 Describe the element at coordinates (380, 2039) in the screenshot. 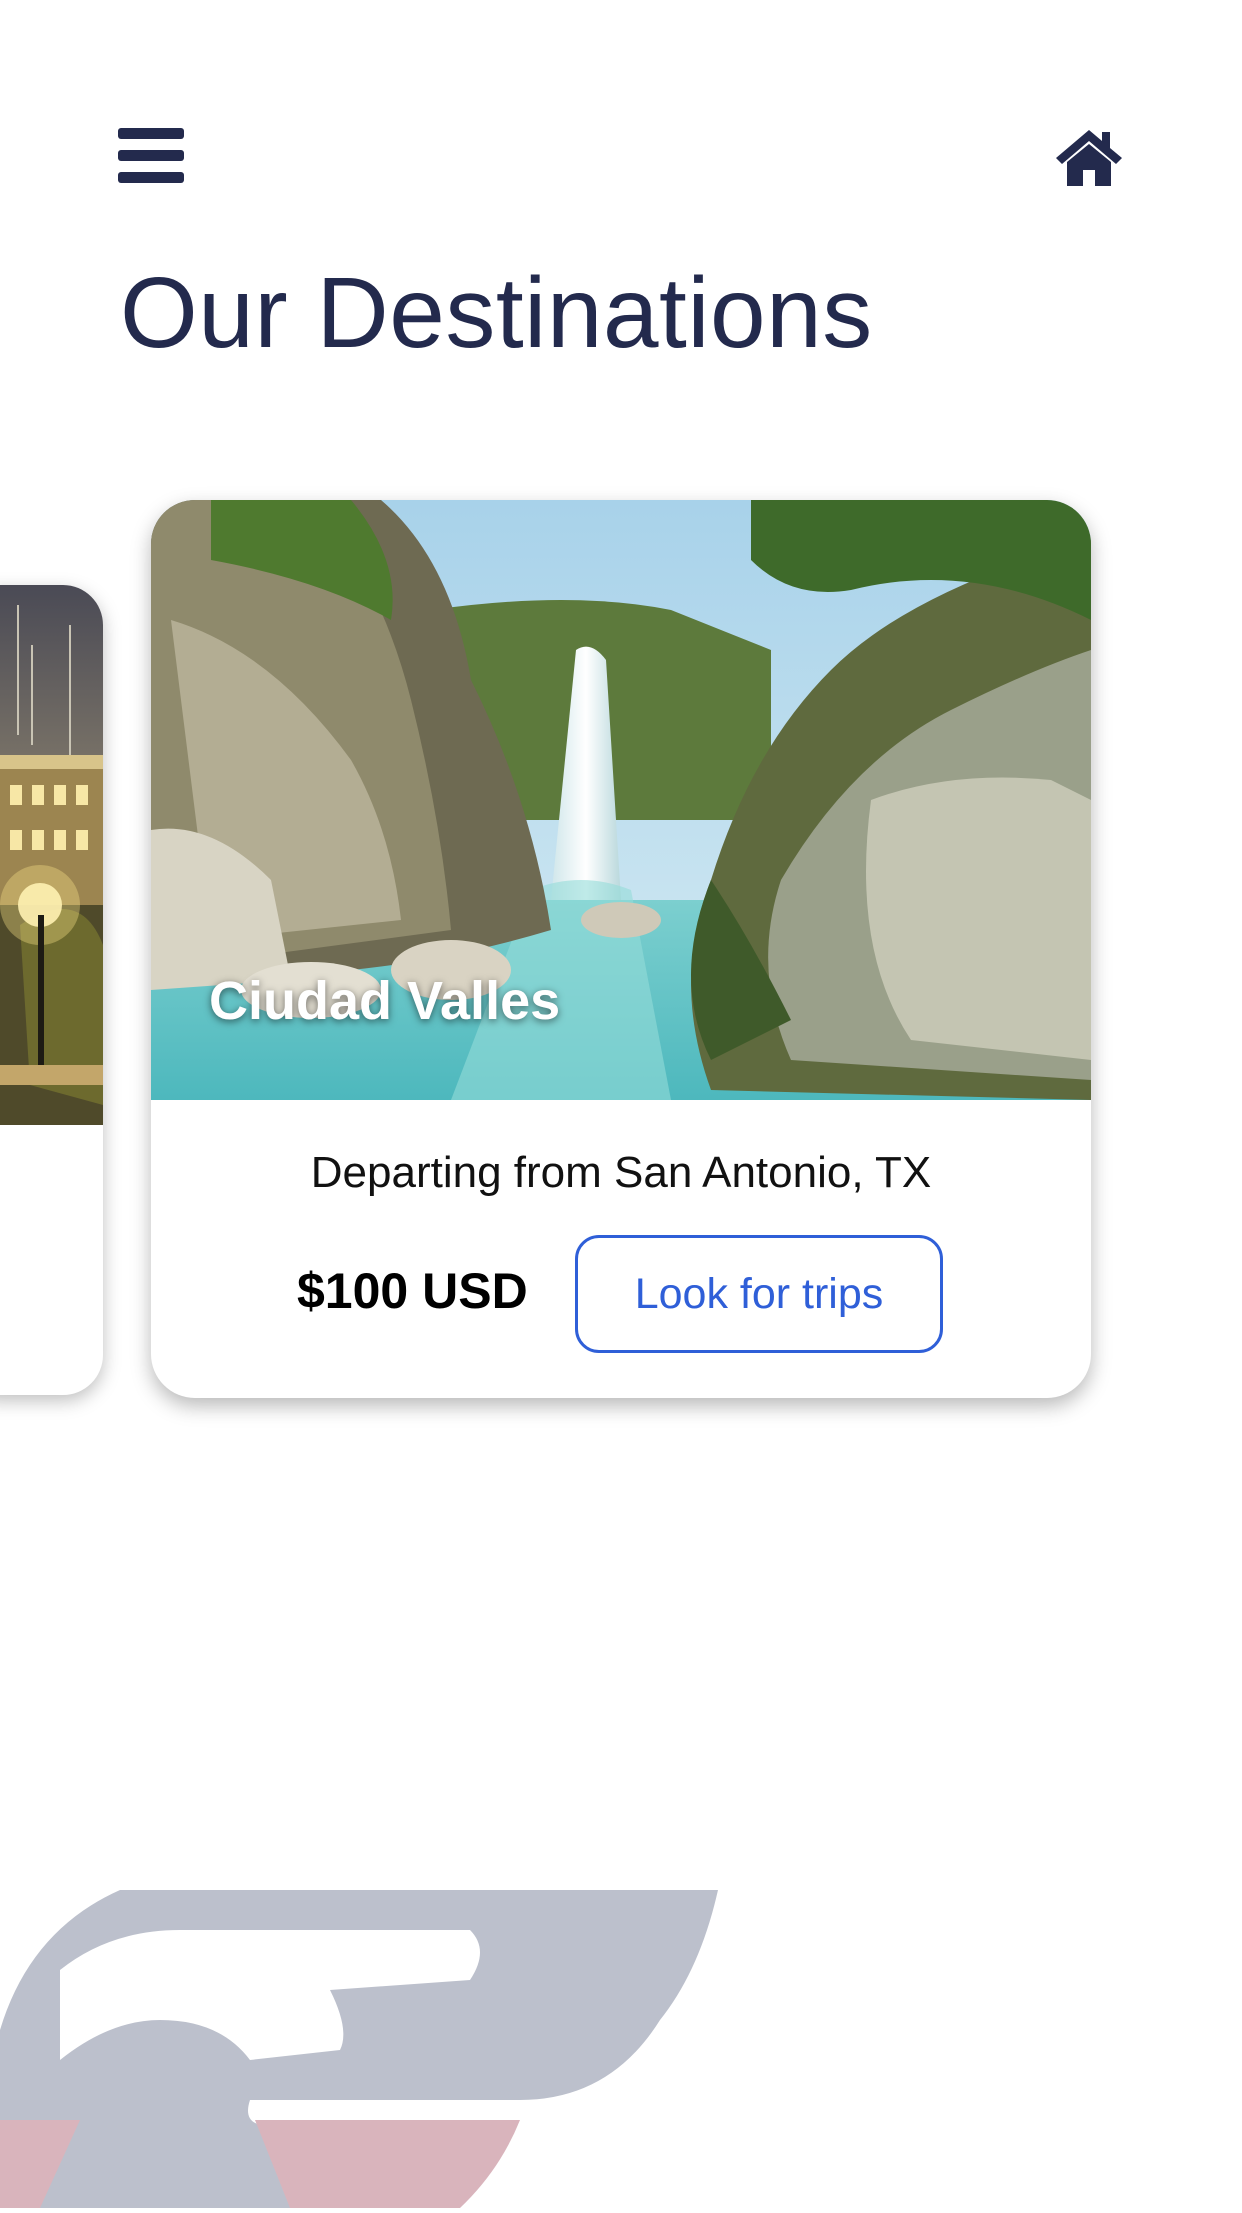

I see `eagle-logo-watermark` at that location.